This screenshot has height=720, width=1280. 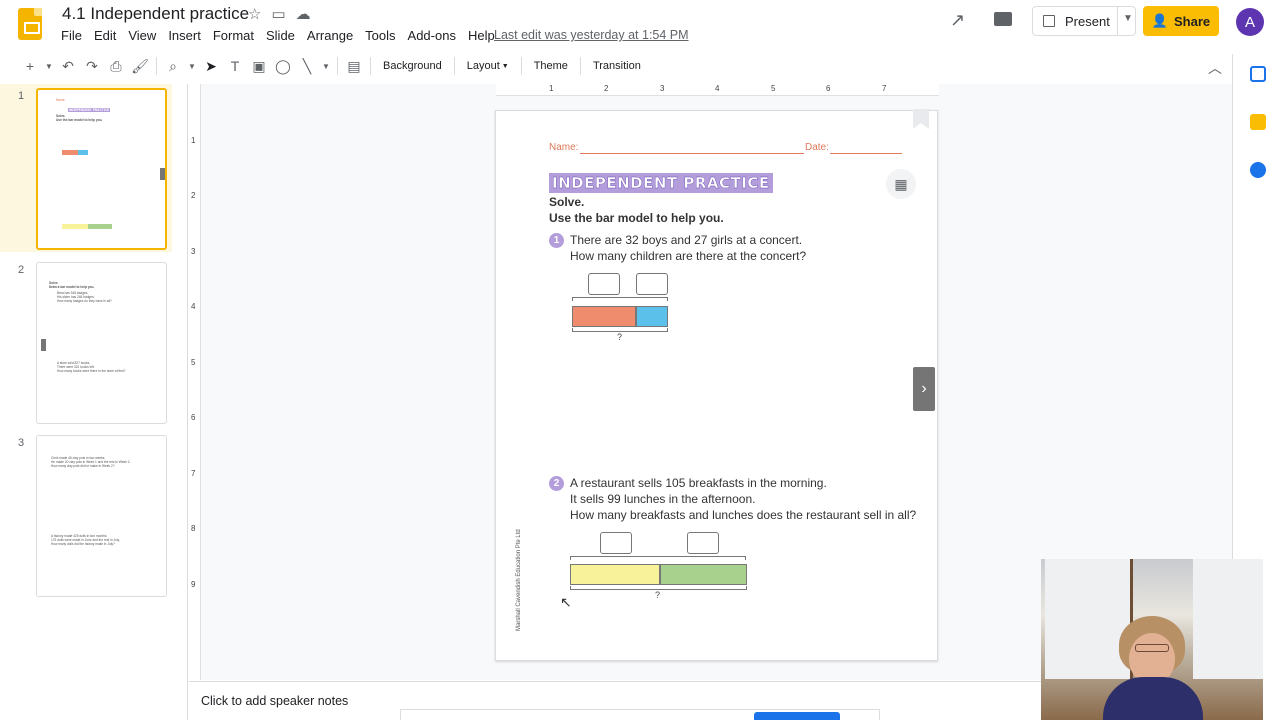 I want to click on next-page-arrow-icon: ›, so click(x=924, y=389).